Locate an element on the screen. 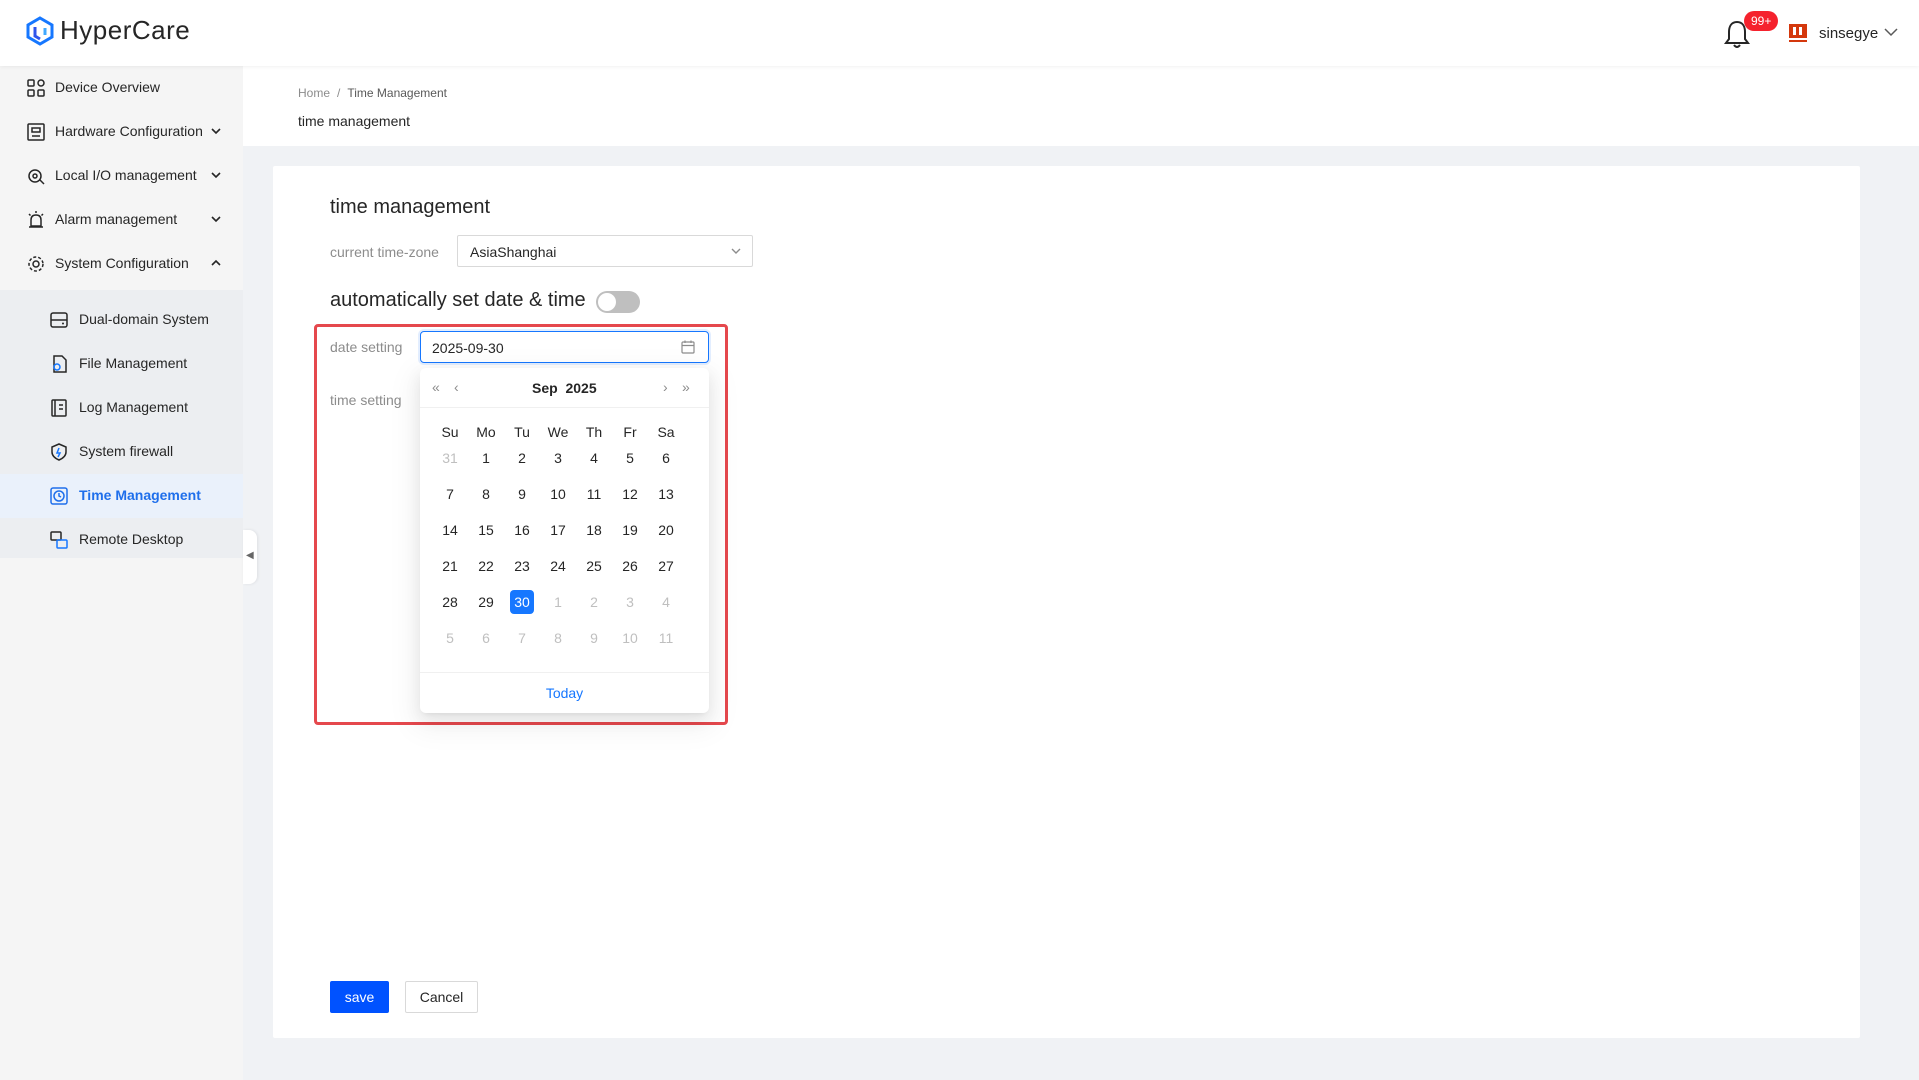 This screenshot has width=1919, height=1080. calendar-icon is located at coordinates (688, 347).